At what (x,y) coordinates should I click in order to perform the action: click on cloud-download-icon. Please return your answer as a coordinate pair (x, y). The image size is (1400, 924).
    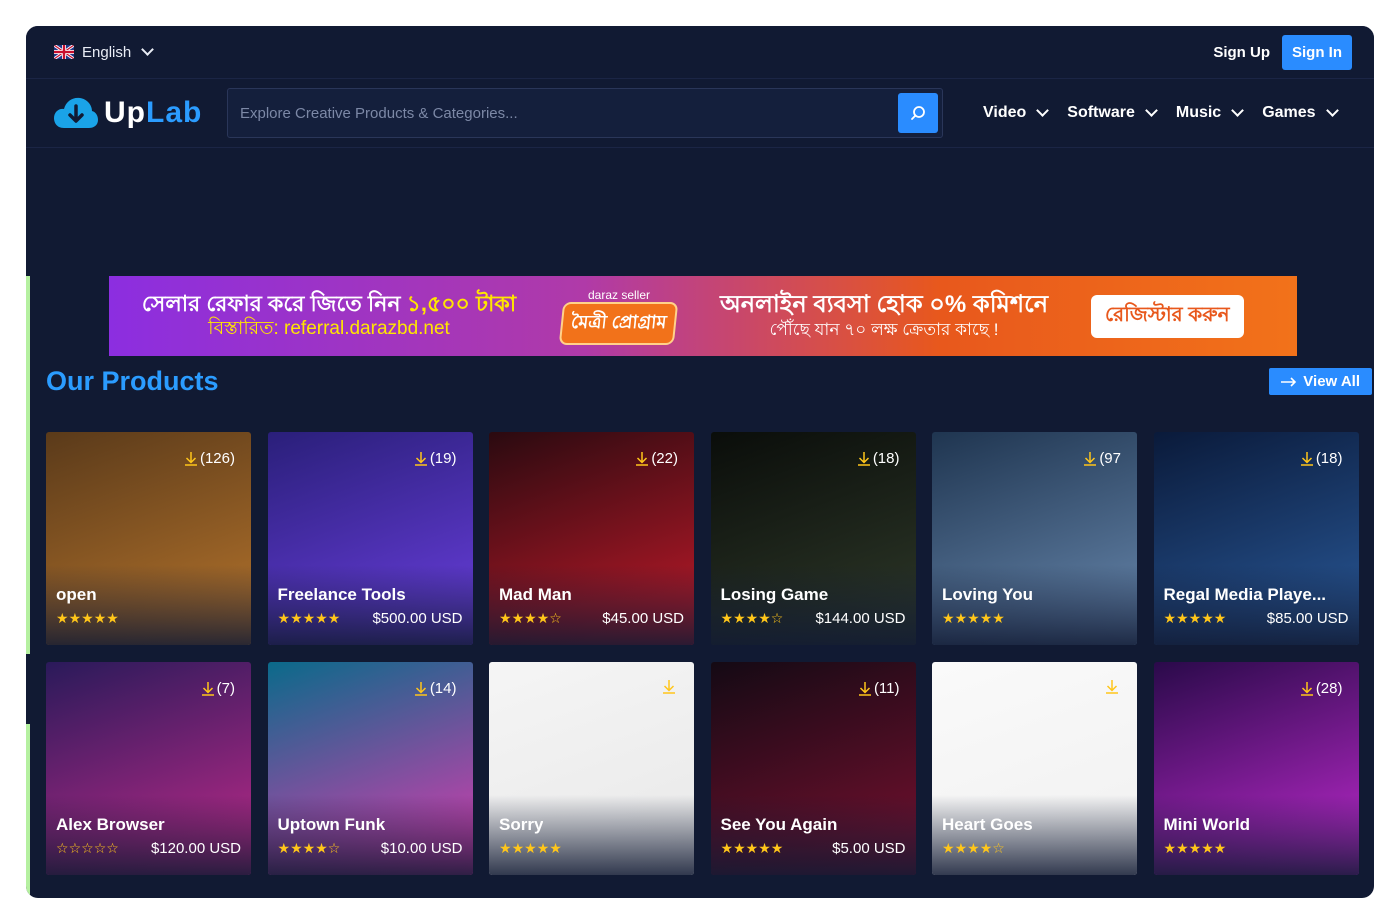
    Looking at the image, I should click on (76, 112).